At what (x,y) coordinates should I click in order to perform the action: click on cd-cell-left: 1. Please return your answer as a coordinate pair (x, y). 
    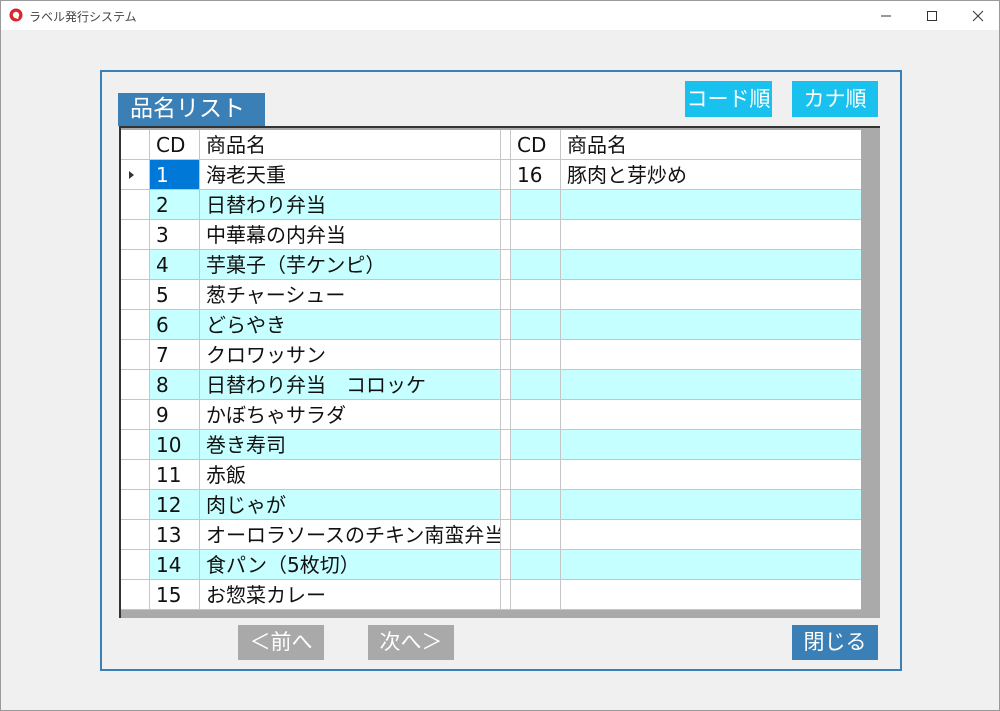
    Looking at the image, I should click on (175, 174).